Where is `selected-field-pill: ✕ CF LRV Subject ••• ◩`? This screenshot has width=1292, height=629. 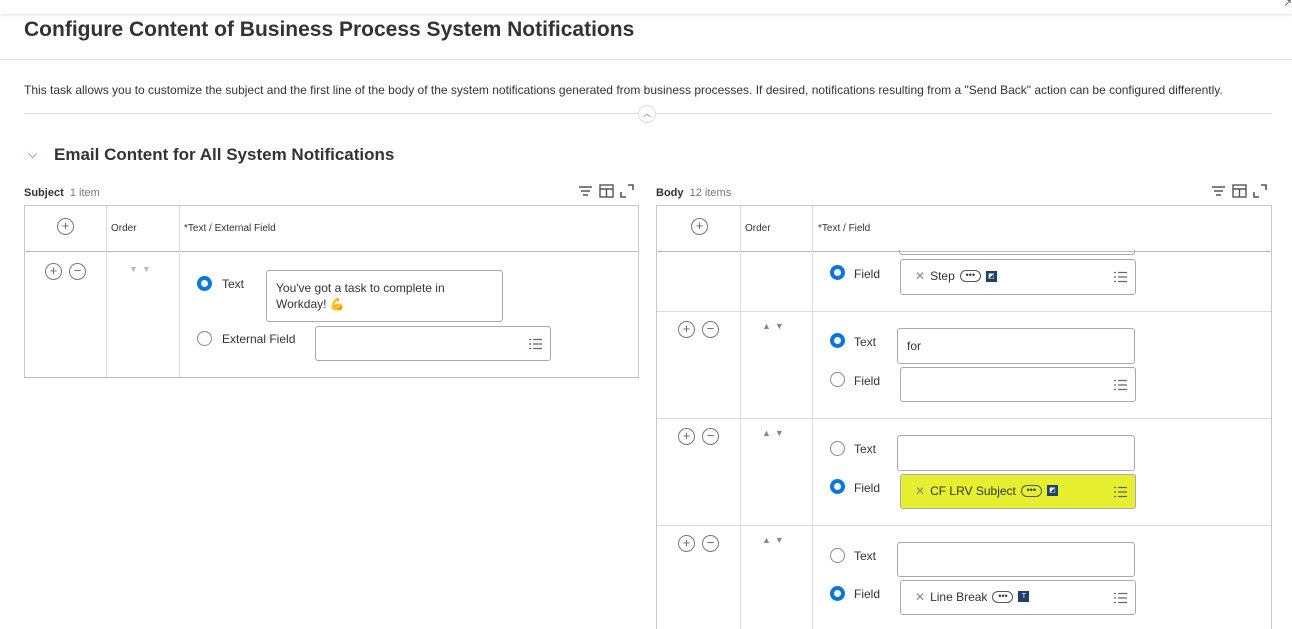 selected-field-pill: ✕ CF LRV Subject ••• ◩ is located at coordinates (986, 491).